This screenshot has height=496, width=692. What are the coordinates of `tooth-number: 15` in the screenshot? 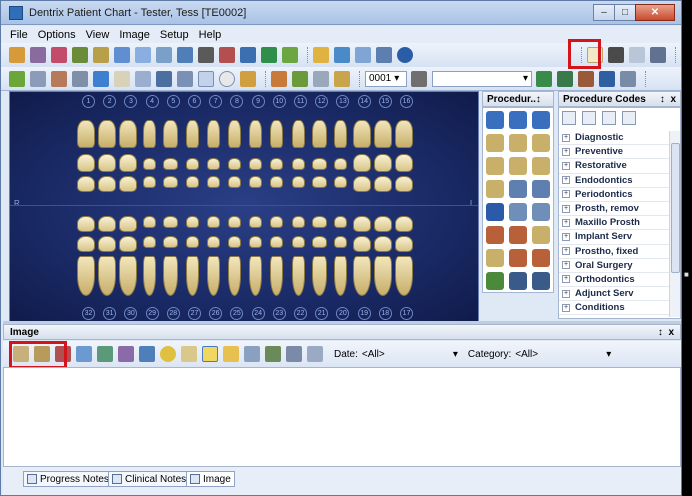 It's located at (385, 101).